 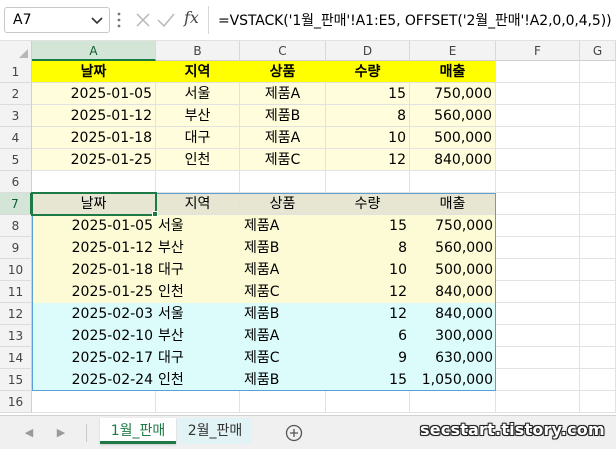 I want to click on source-table-cell: 840,000, so click(x=453, y=160).